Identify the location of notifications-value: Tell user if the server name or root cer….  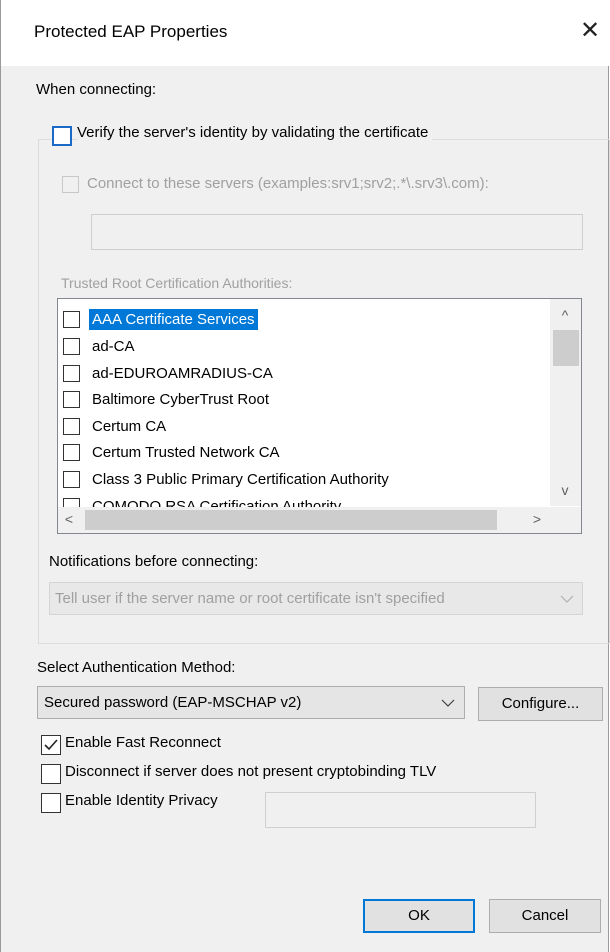
(250, 598).